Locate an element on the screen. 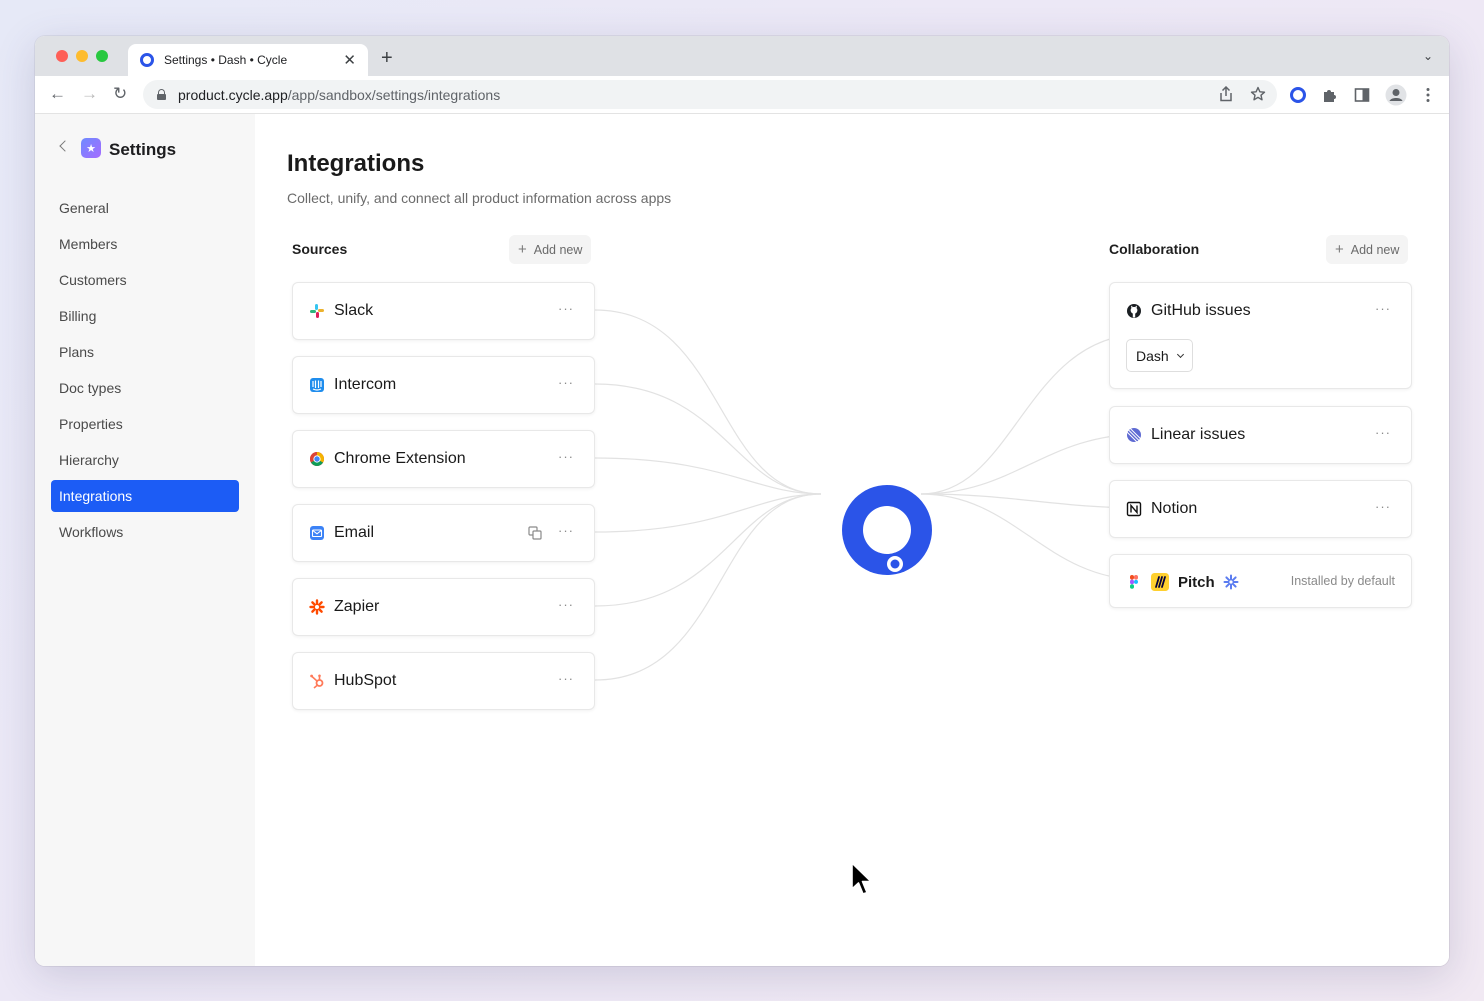  github-icon is located at coordinates (1134, 311).